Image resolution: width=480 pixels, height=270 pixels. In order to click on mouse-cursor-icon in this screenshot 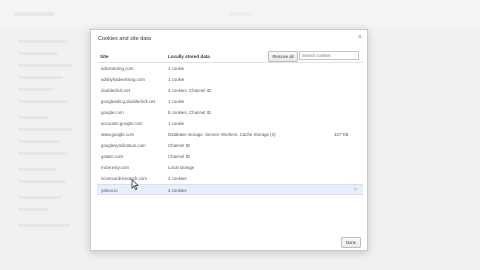, I will do `click(135, 184)`.